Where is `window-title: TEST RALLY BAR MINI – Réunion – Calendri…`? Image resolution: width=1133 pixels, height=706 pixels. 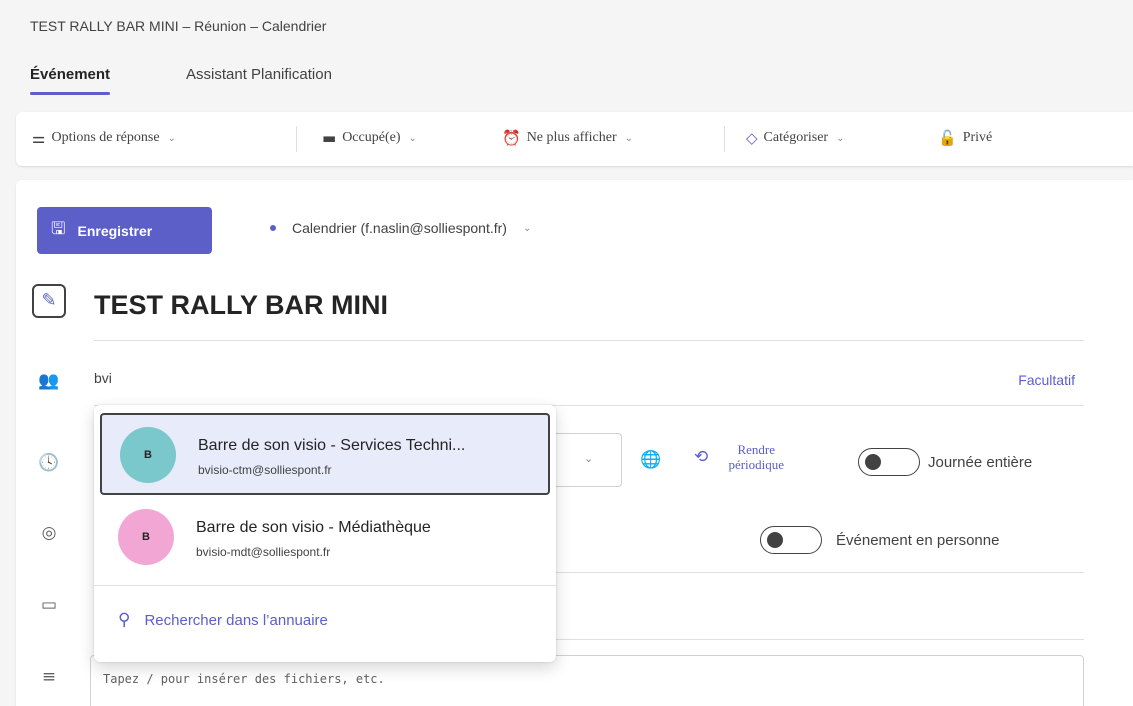 window-title: TEST RALLY BAR MINI – Réunion – Calendri… is located at coordinates (178, 26).